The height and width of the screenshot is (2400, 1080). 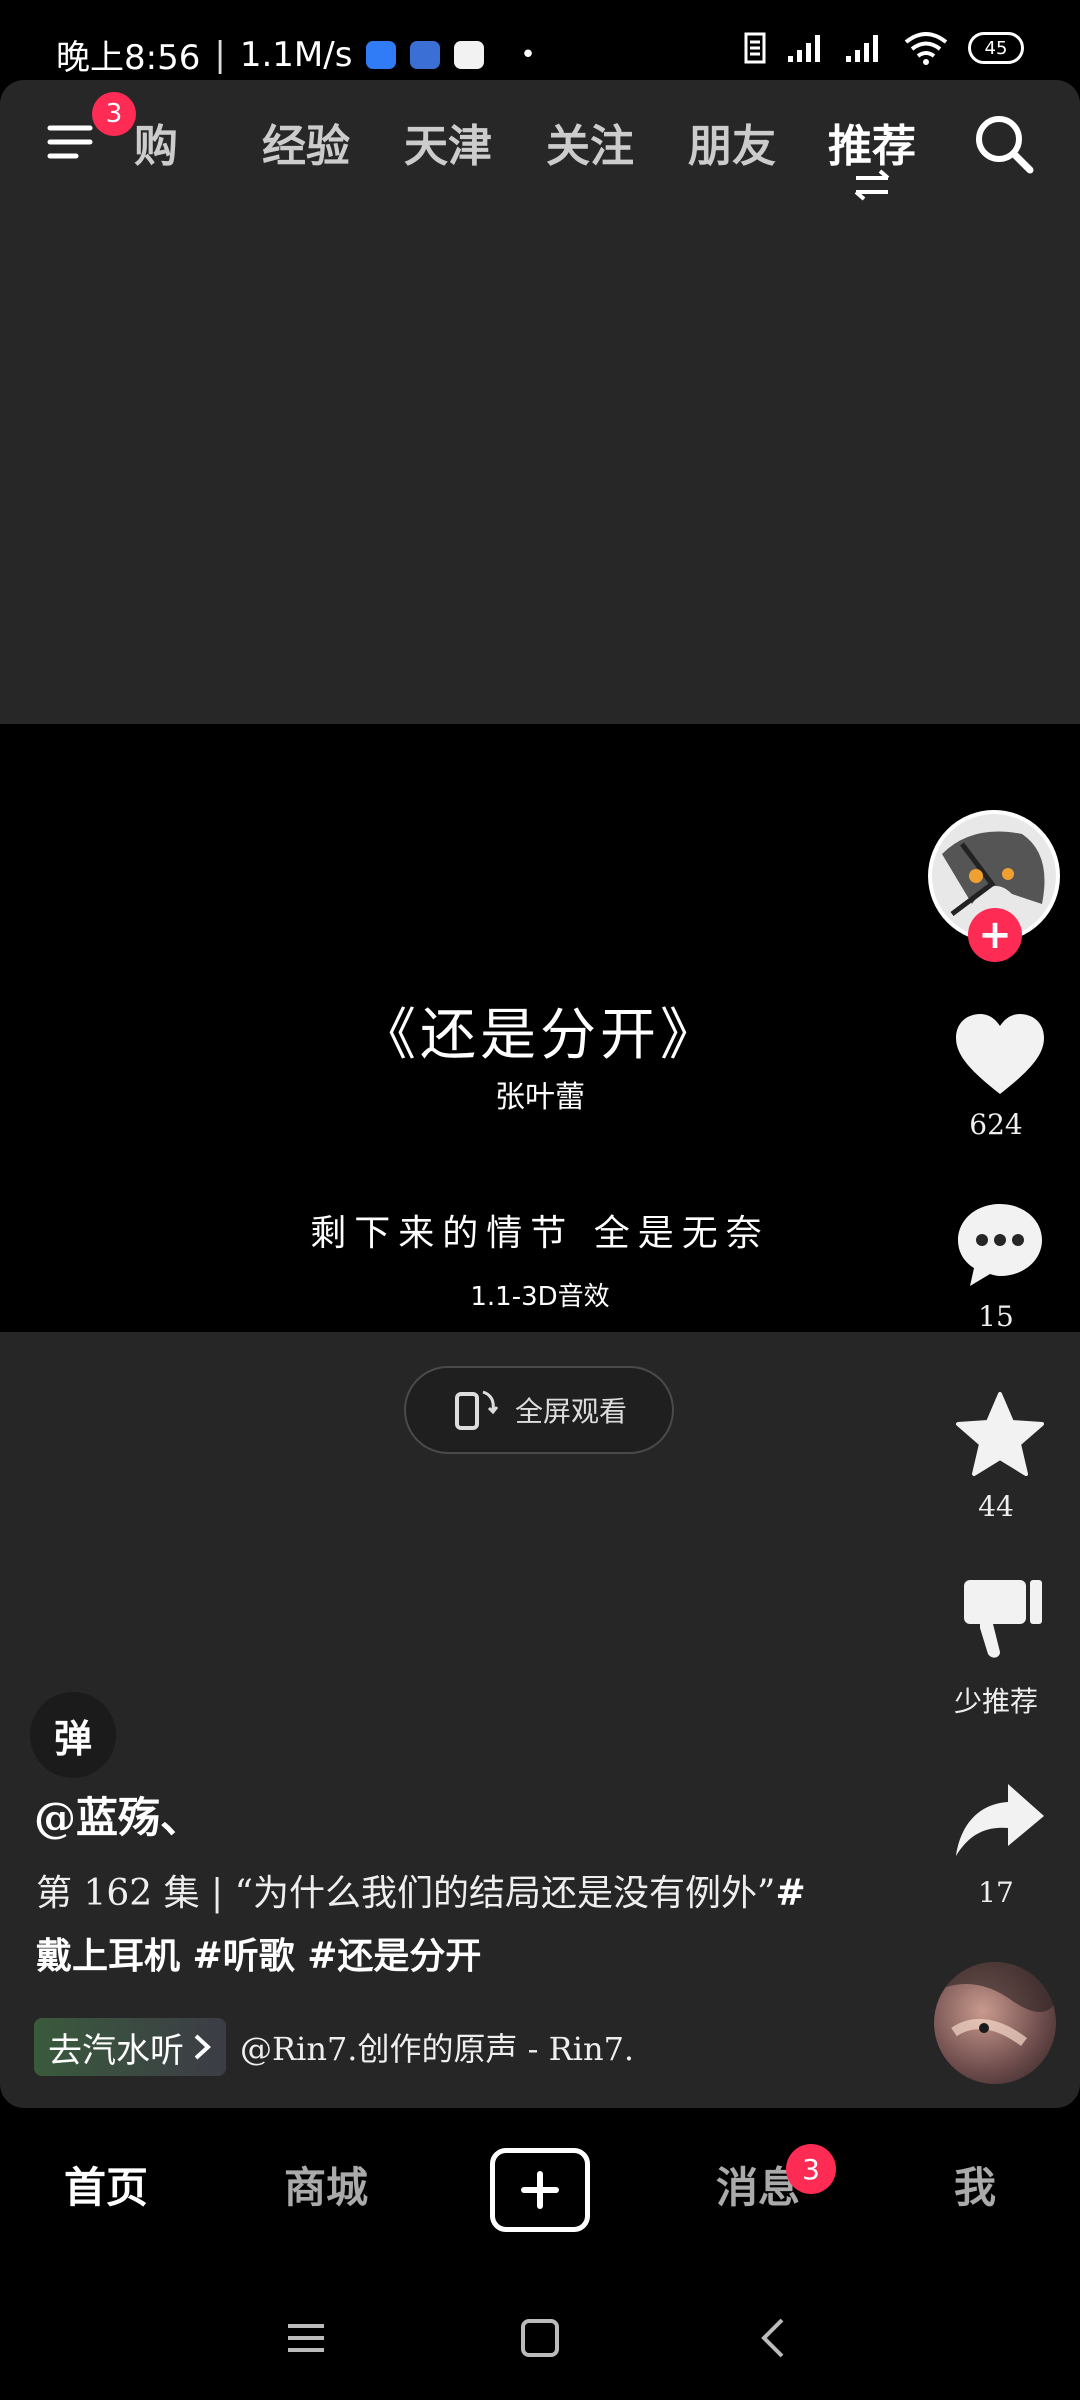 What do you see at coordinates (116, 2050) in the screenshot?
I see `music-chip-label: 去汽水听` at bounding box center [116, 2050].